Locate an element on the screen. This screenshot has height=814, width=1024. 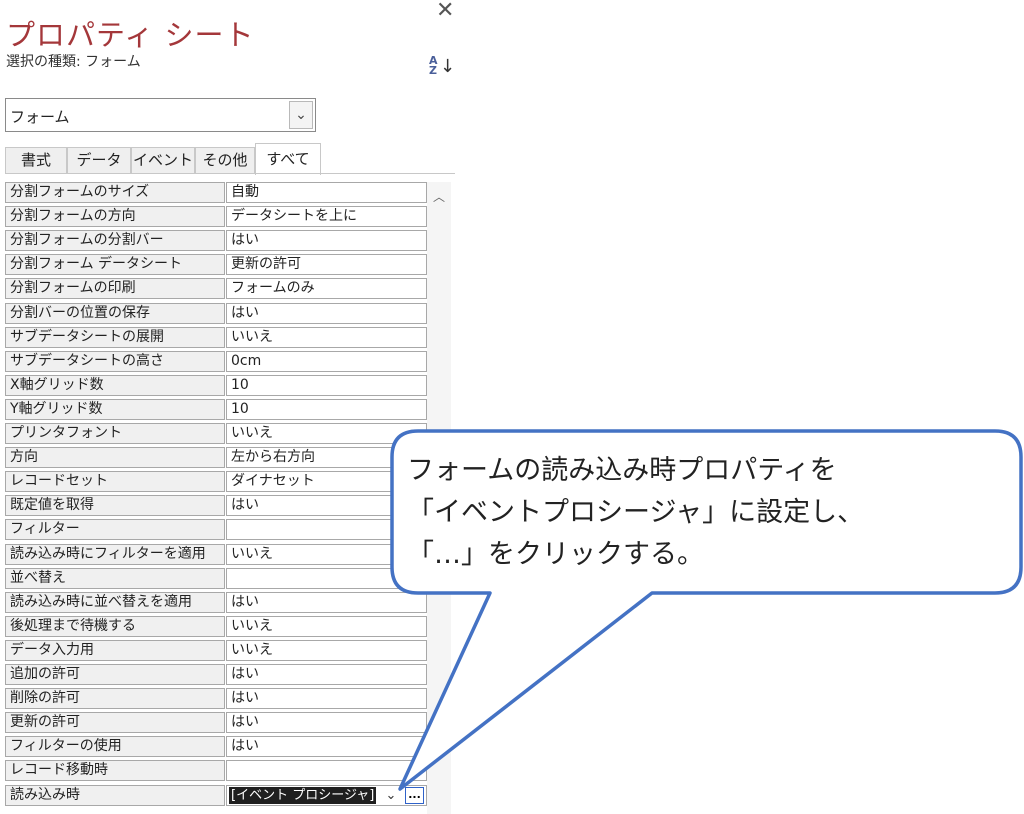
property-row: 読み込み時に並べ替えを適用 はい is located at coordinates (216, 603).